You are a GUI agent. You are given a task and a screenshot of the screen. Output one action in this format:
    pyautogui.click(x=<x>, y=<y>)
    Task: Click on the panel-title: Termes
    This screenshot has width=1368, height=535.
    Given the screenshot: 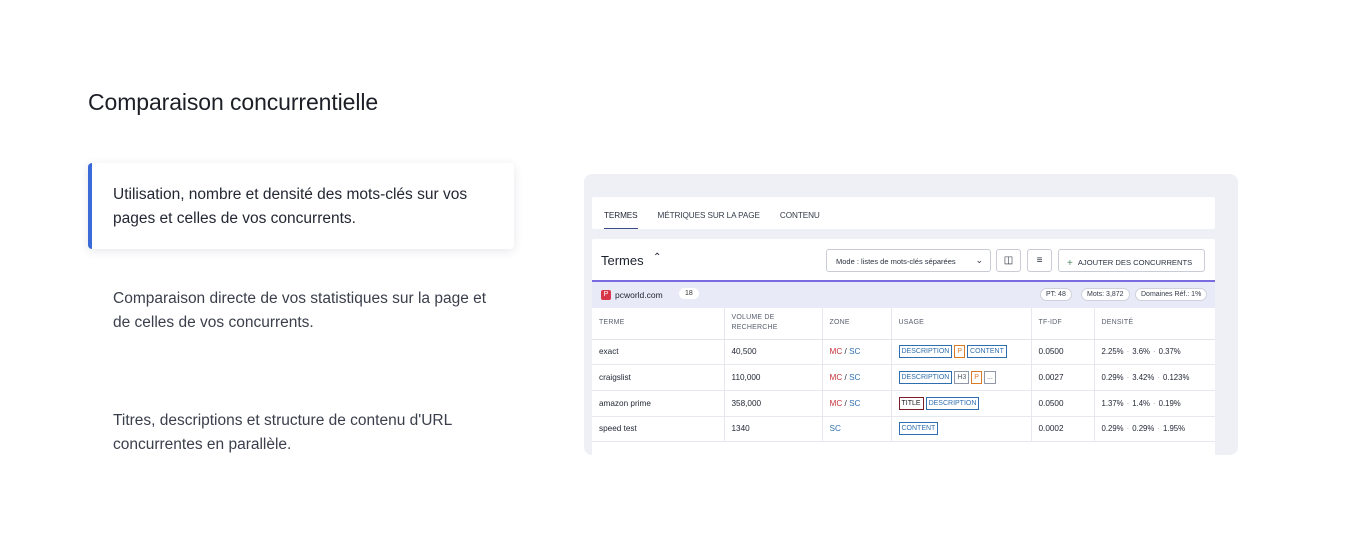 What is the action you would take?
    pyautogui.click(x=622, y=260)
    